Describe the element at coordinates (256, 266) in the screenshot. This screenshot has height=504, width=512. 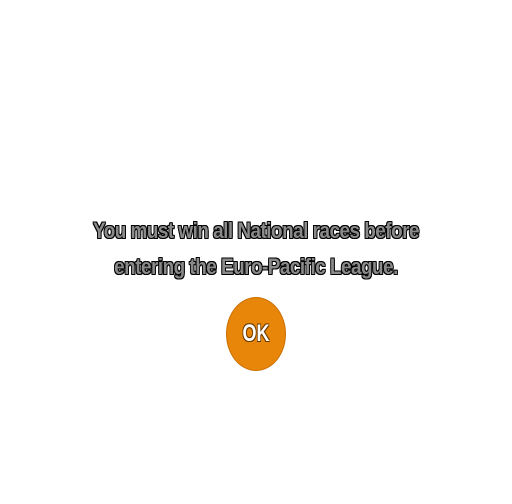
I see `message-line-2: entering the Euro-Pacific League.` at that location.